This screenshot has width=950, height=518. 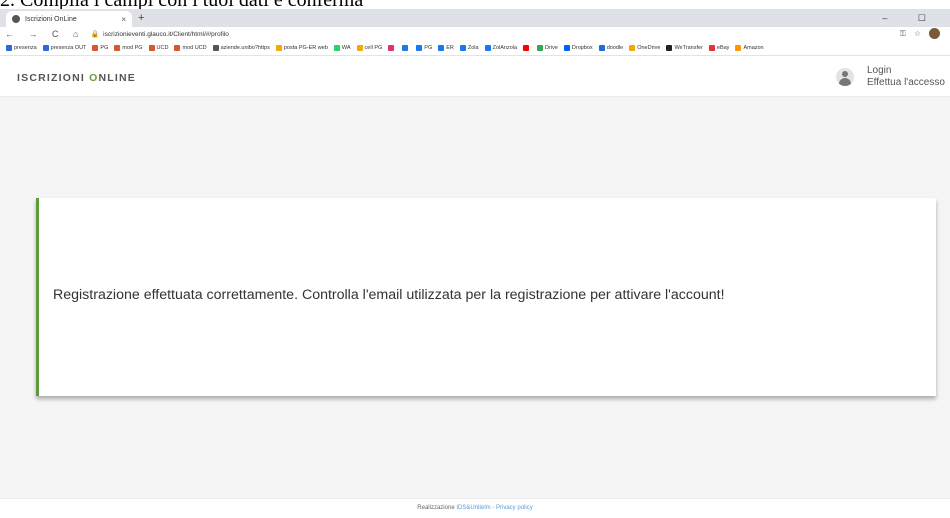 I want to click on profile-avatar-icon, so click(x=934, y=33).